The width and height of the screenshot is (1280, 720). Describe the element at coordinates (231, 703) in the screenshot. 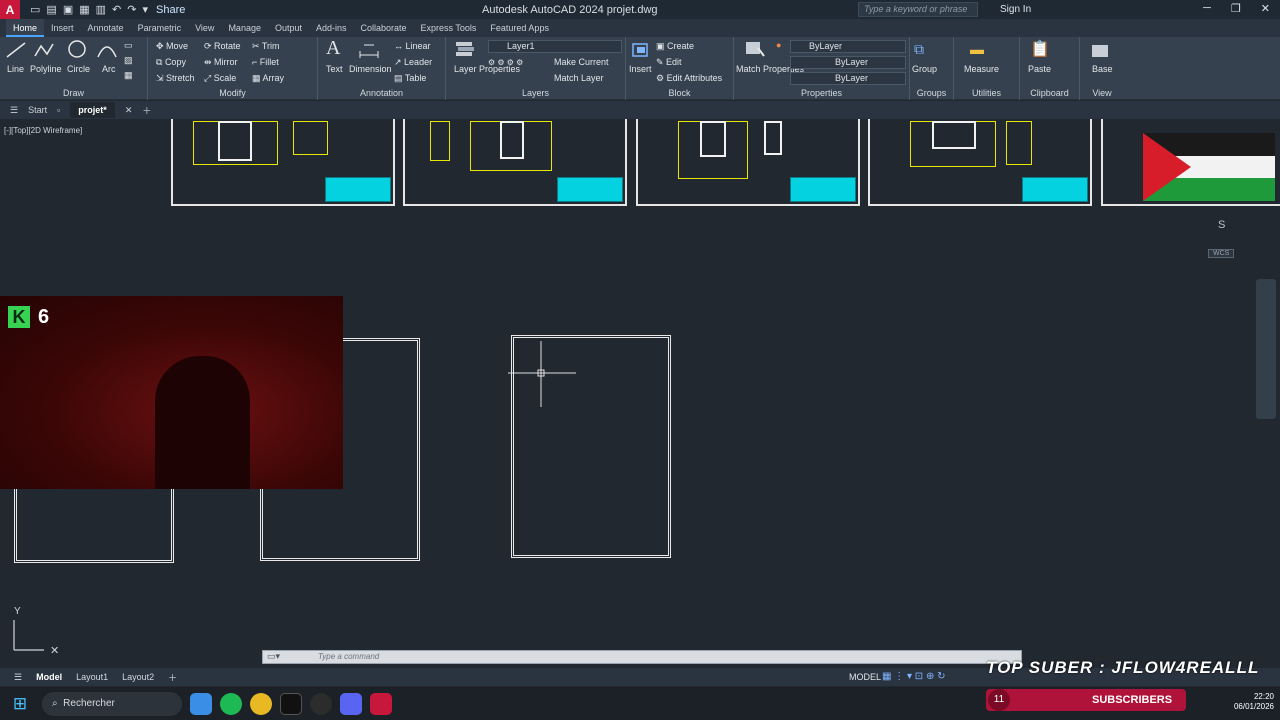

I see `spotify-icon` at that location.